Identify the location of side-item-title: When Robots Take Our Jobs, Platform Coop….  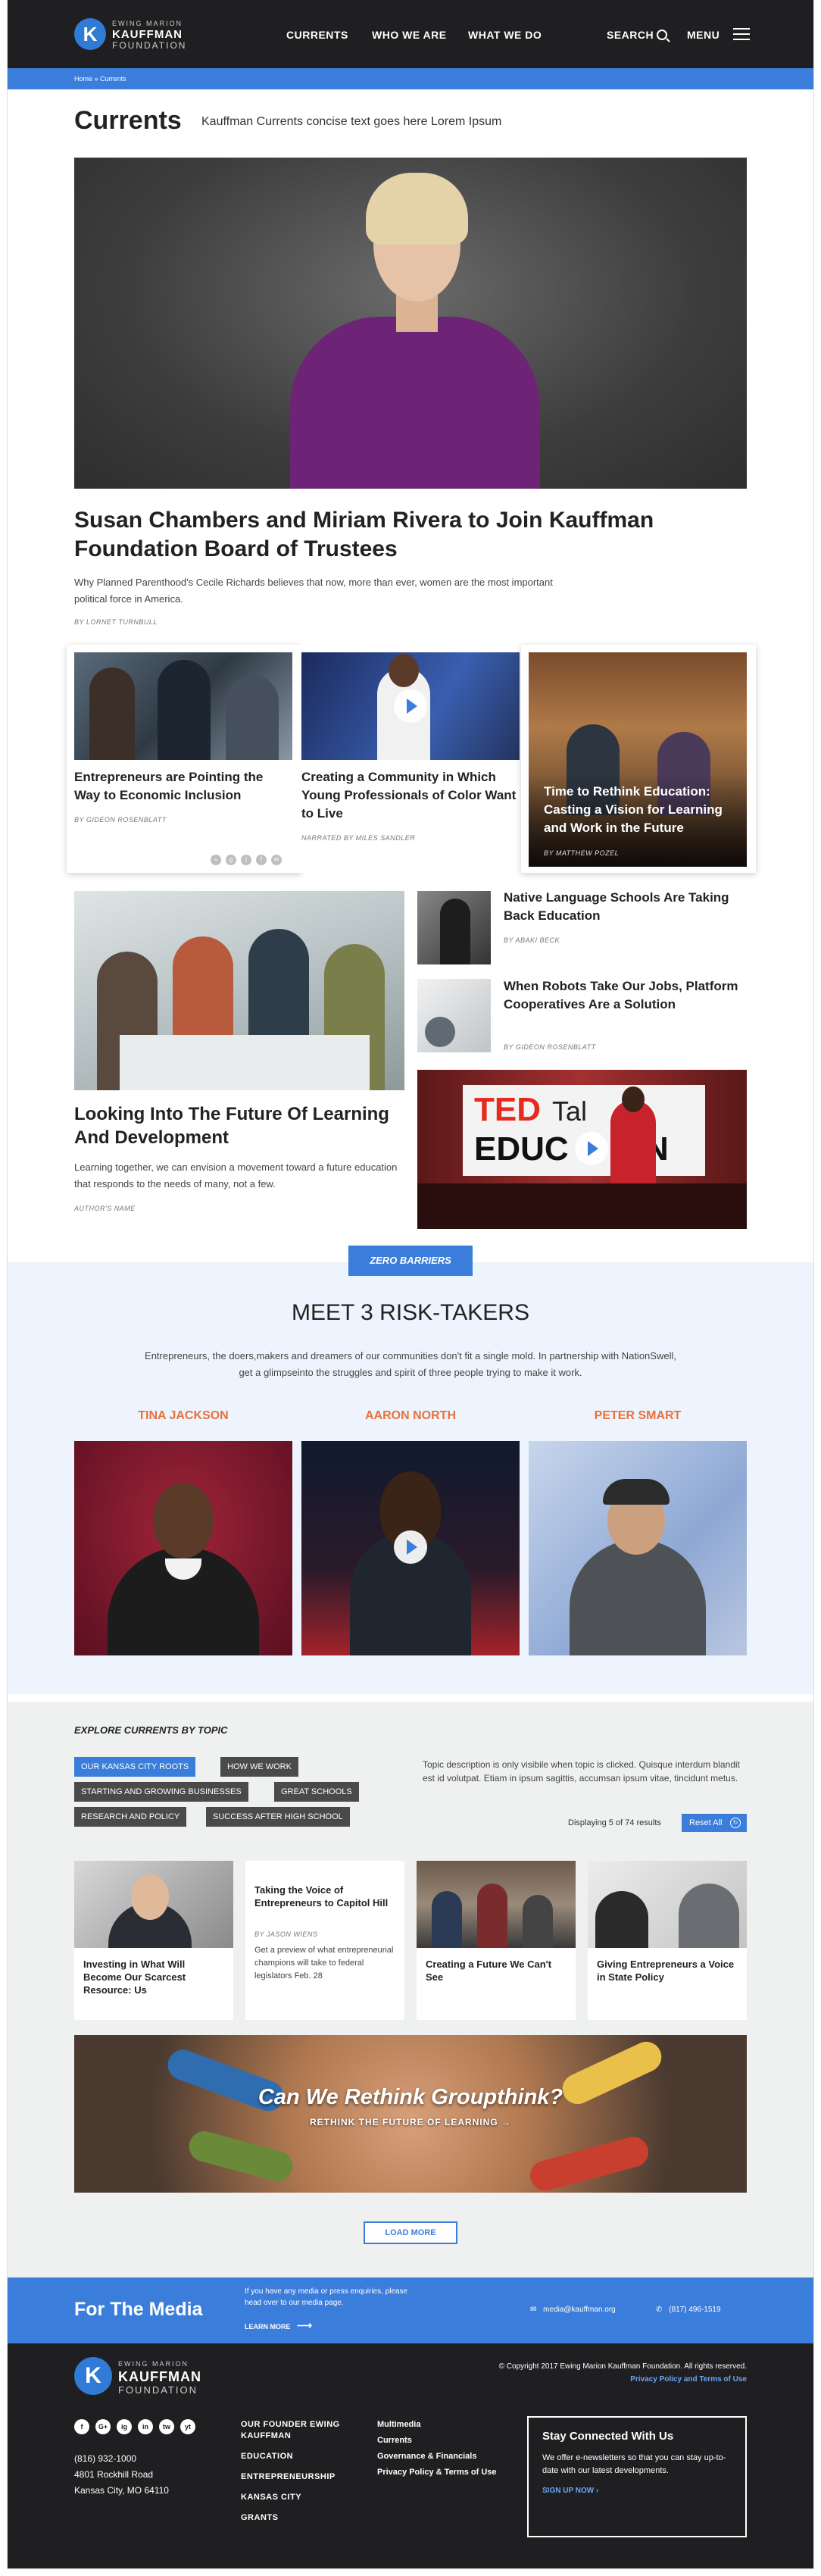
(625, 995).